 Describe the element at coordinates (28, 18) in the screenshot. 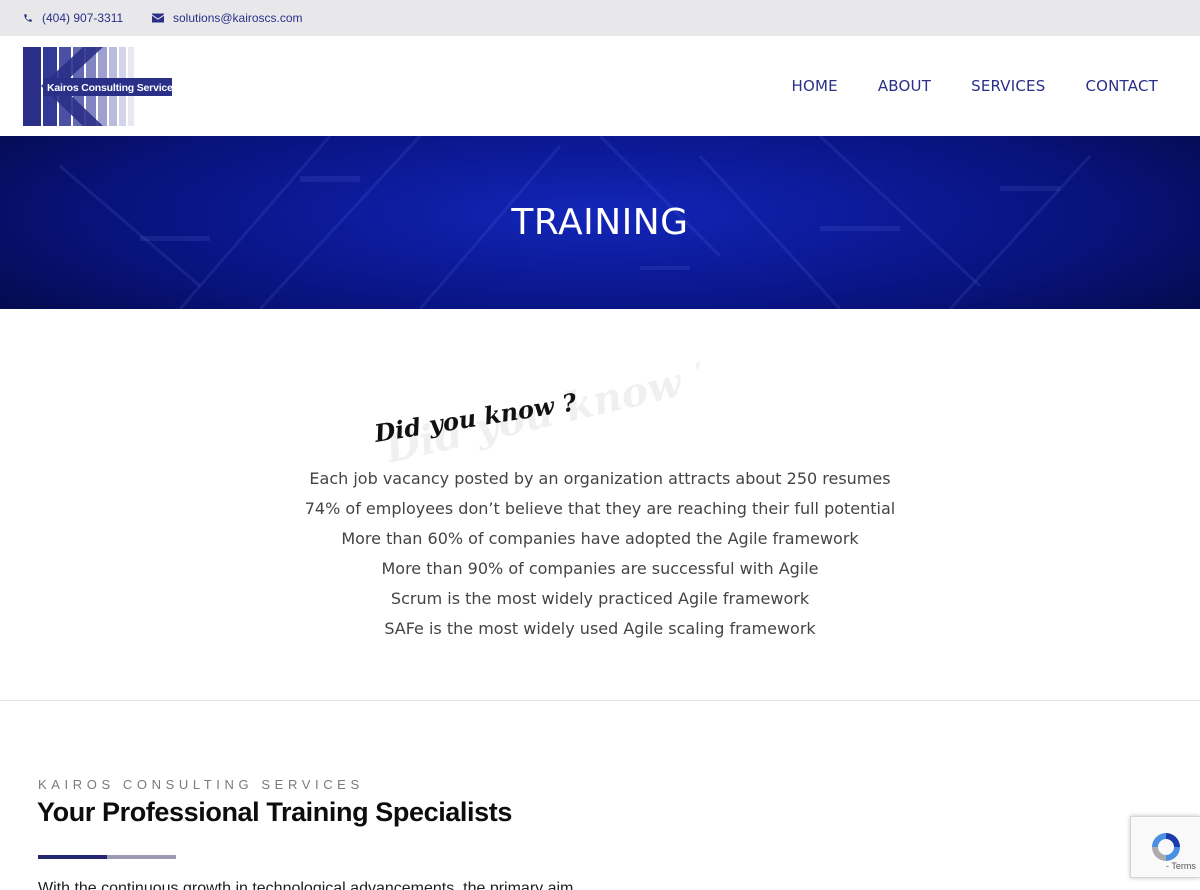

I see `phone-icon` at that location.